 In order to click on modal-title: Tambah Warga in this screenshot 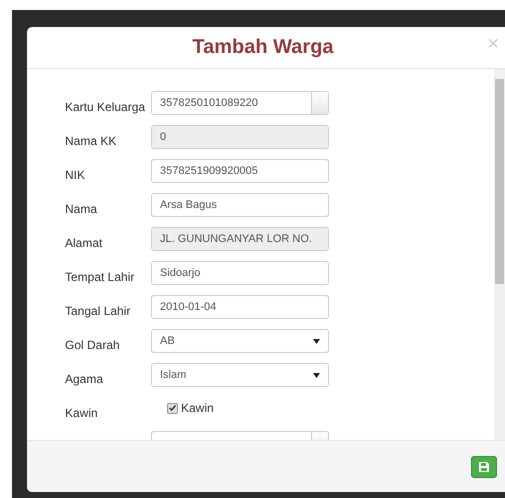, I will do `click(263, 47)`.